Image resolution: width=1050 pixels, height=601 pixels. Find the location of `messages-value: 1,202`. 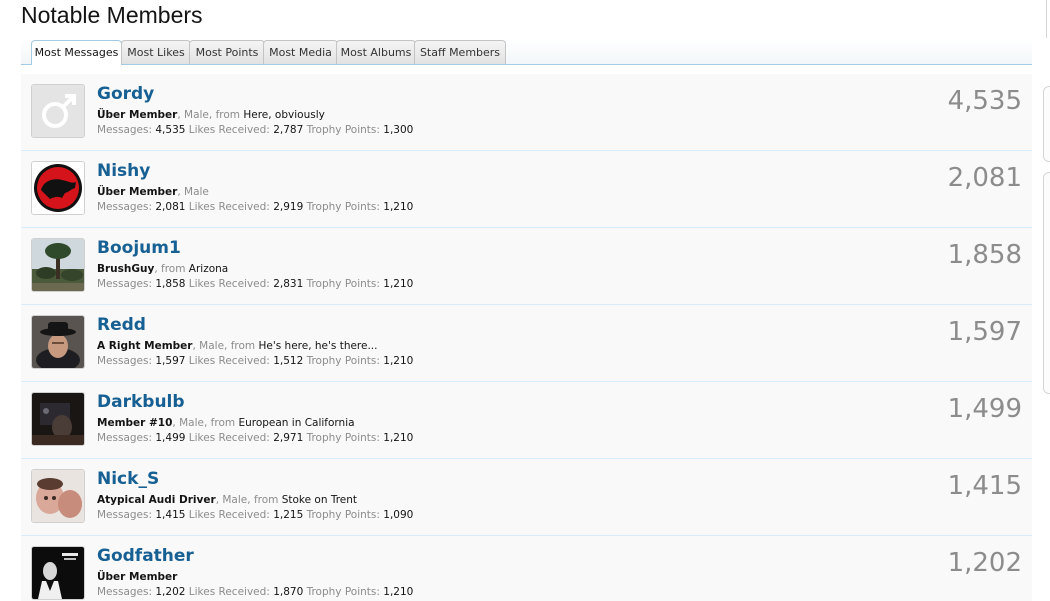

messages-value: 1,202 is located at coordinates (170, 592).